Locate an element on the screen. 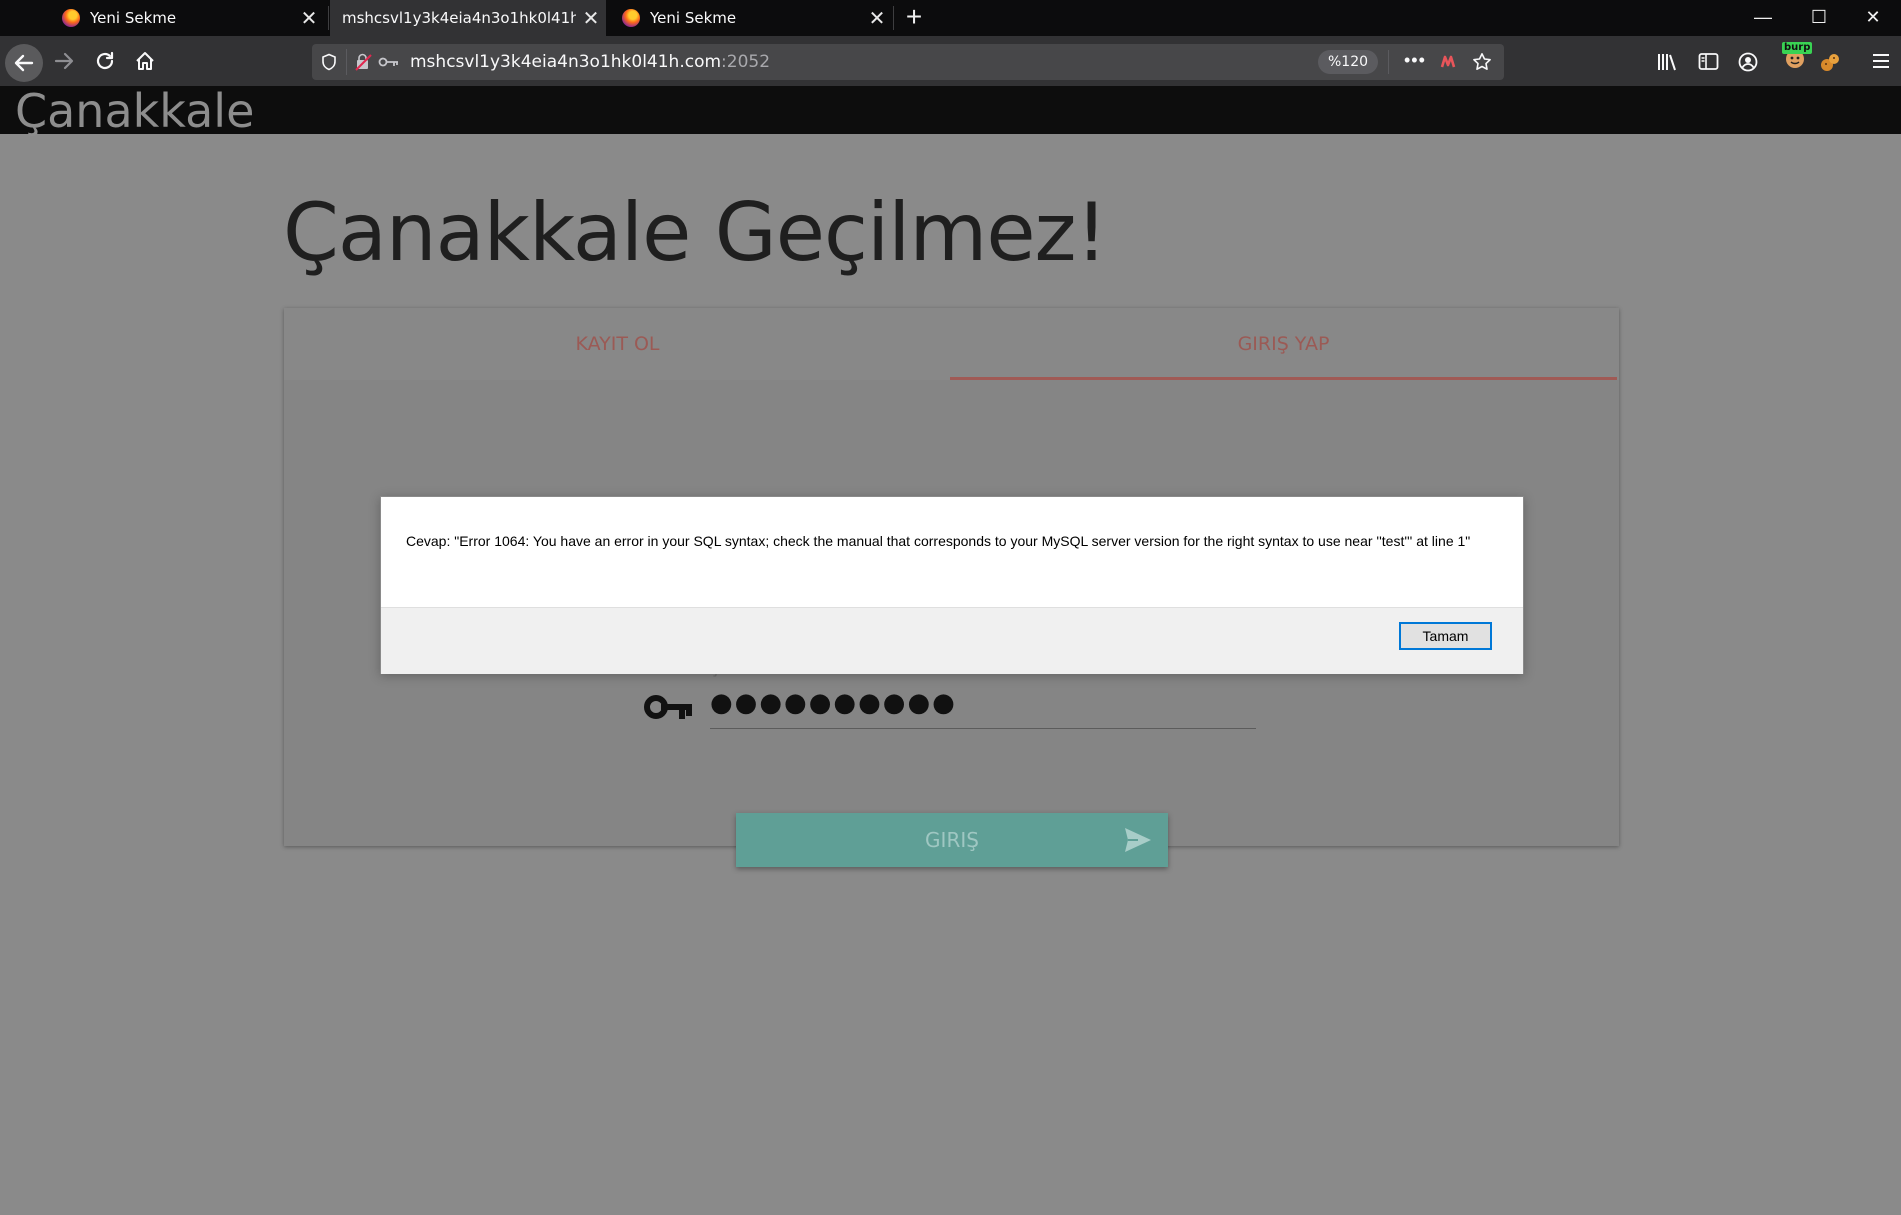 This screenshot has height=1215, width=1901. cookie-extension-icon is located at coordinates (1830, 62).